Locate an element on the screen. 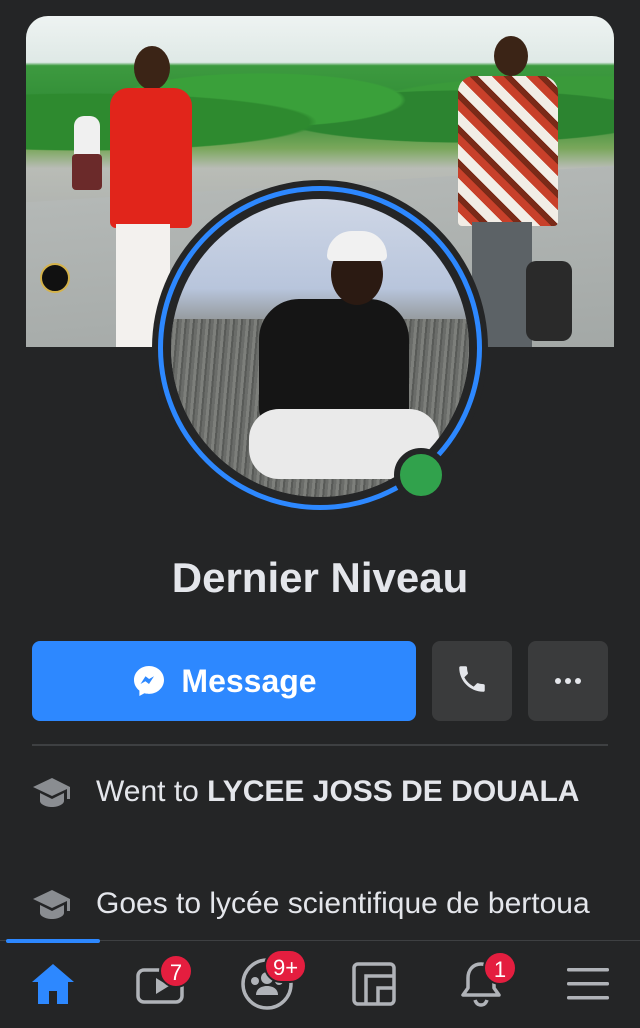 This screenshot has width=640, height=1028. pages-icon is located at coordinates (374, 986).